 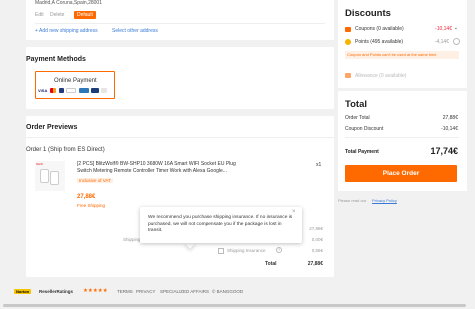 What do you see at coordinates (145, 291) in the screenshot?
I see `footer-link-privacy: PRIVACY` at bounding box center [145, 291].